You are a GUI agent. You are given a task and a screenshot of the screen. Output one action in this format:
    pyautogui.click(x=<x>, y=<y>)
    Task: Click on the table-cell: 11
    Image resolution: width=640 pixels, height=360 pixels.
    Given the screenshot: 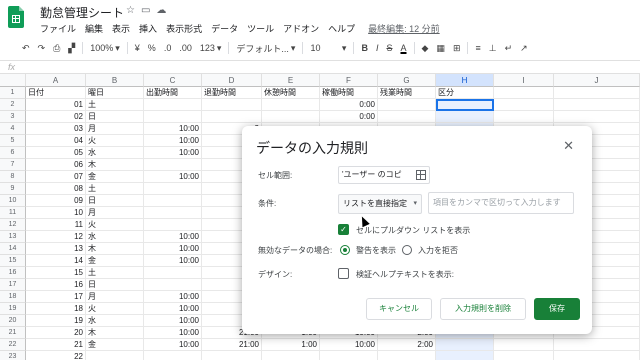 What is the action you would take?
    pyautogui.click(x=56, y=225)
    